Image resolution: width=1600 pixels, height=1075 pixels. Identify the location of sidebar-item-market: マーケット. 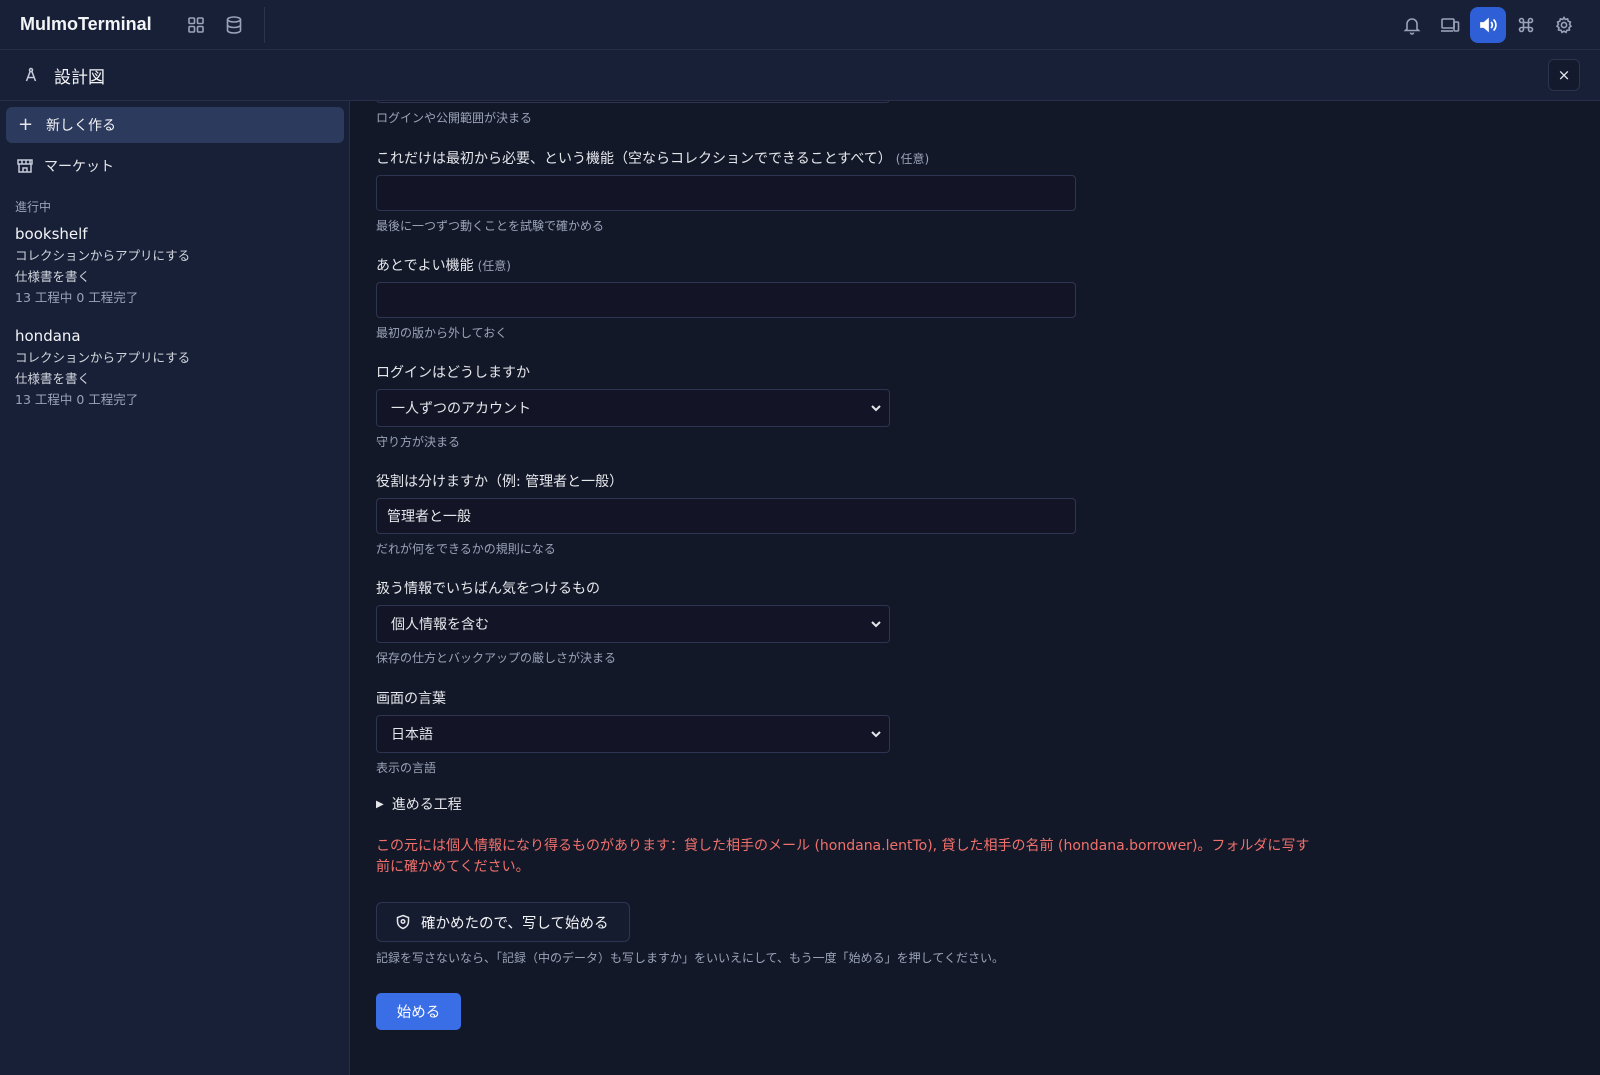
(175, 166).